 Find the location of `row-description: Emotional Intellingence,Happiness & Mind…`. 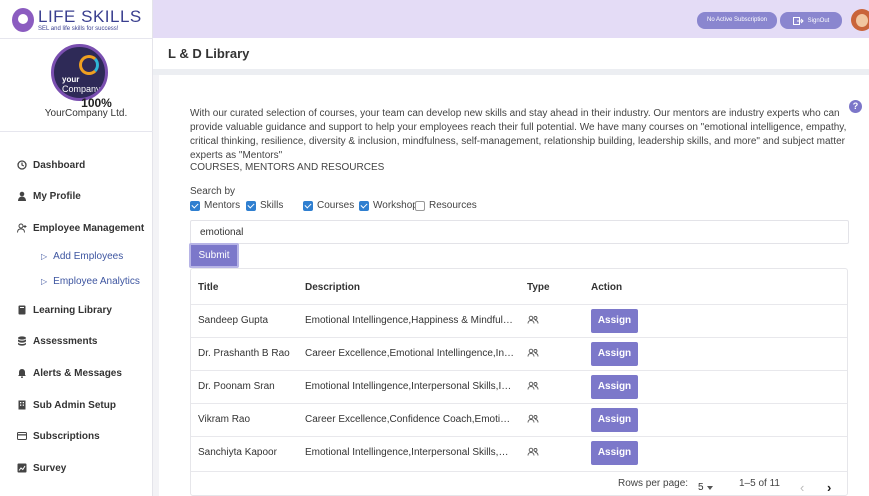

row-description: Emotional Intellingence,Happiness & Mind… is located at coordinates (410, 320).